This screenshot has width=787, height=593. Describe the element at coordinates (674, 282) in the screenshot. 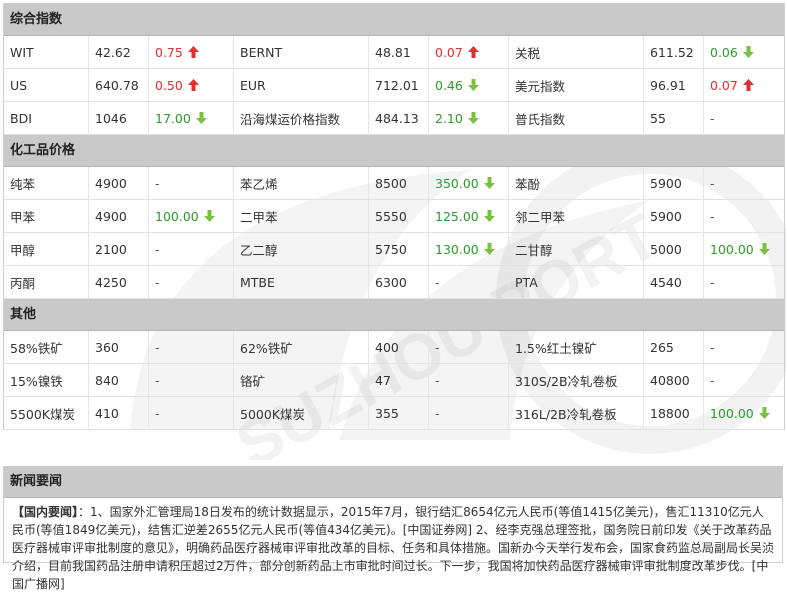

I see `item-value: 4540` at that location.